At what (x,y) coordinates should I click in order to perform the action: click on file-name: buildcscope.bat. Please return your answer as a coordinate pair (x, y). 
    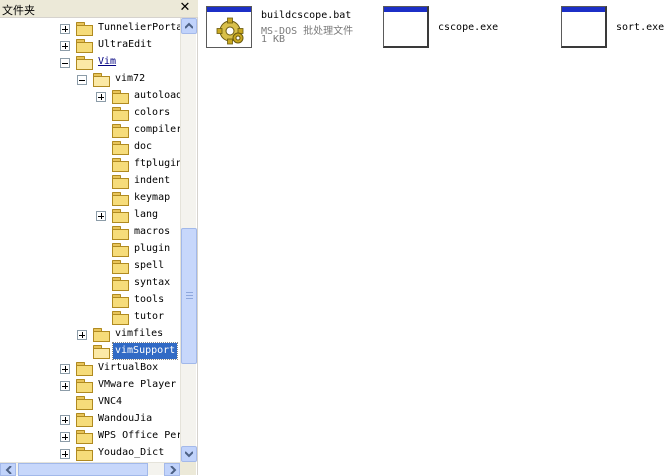
    Looking at the image, I should click on (306, 15).